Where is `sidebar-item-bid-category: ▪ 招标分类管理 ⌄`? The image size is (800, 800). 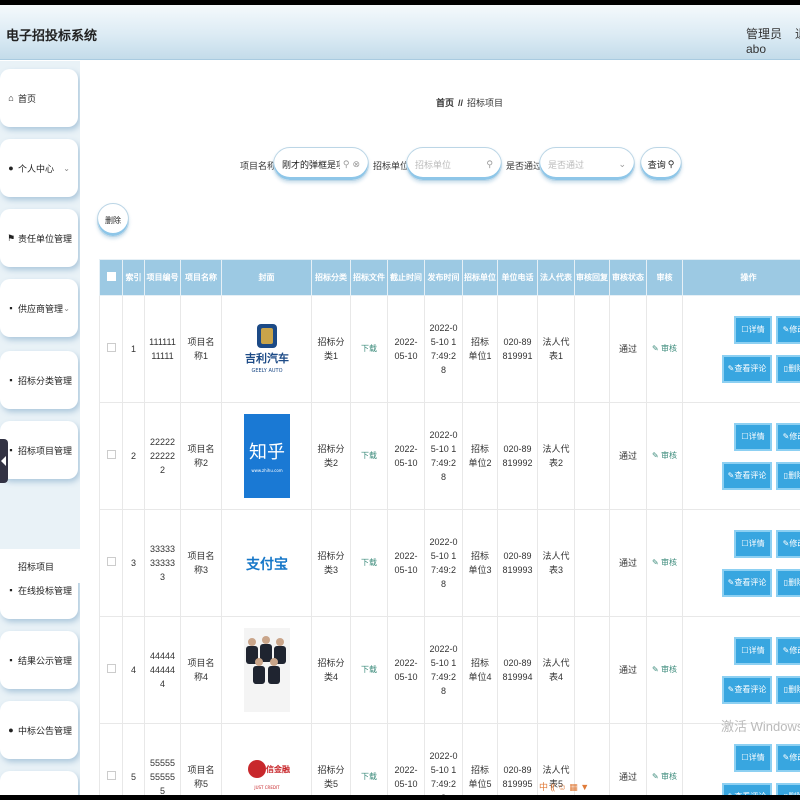 sidebar-item-bid-category: ▪ 招标分类管理 ⌄ is located at coordinates (39, 380).